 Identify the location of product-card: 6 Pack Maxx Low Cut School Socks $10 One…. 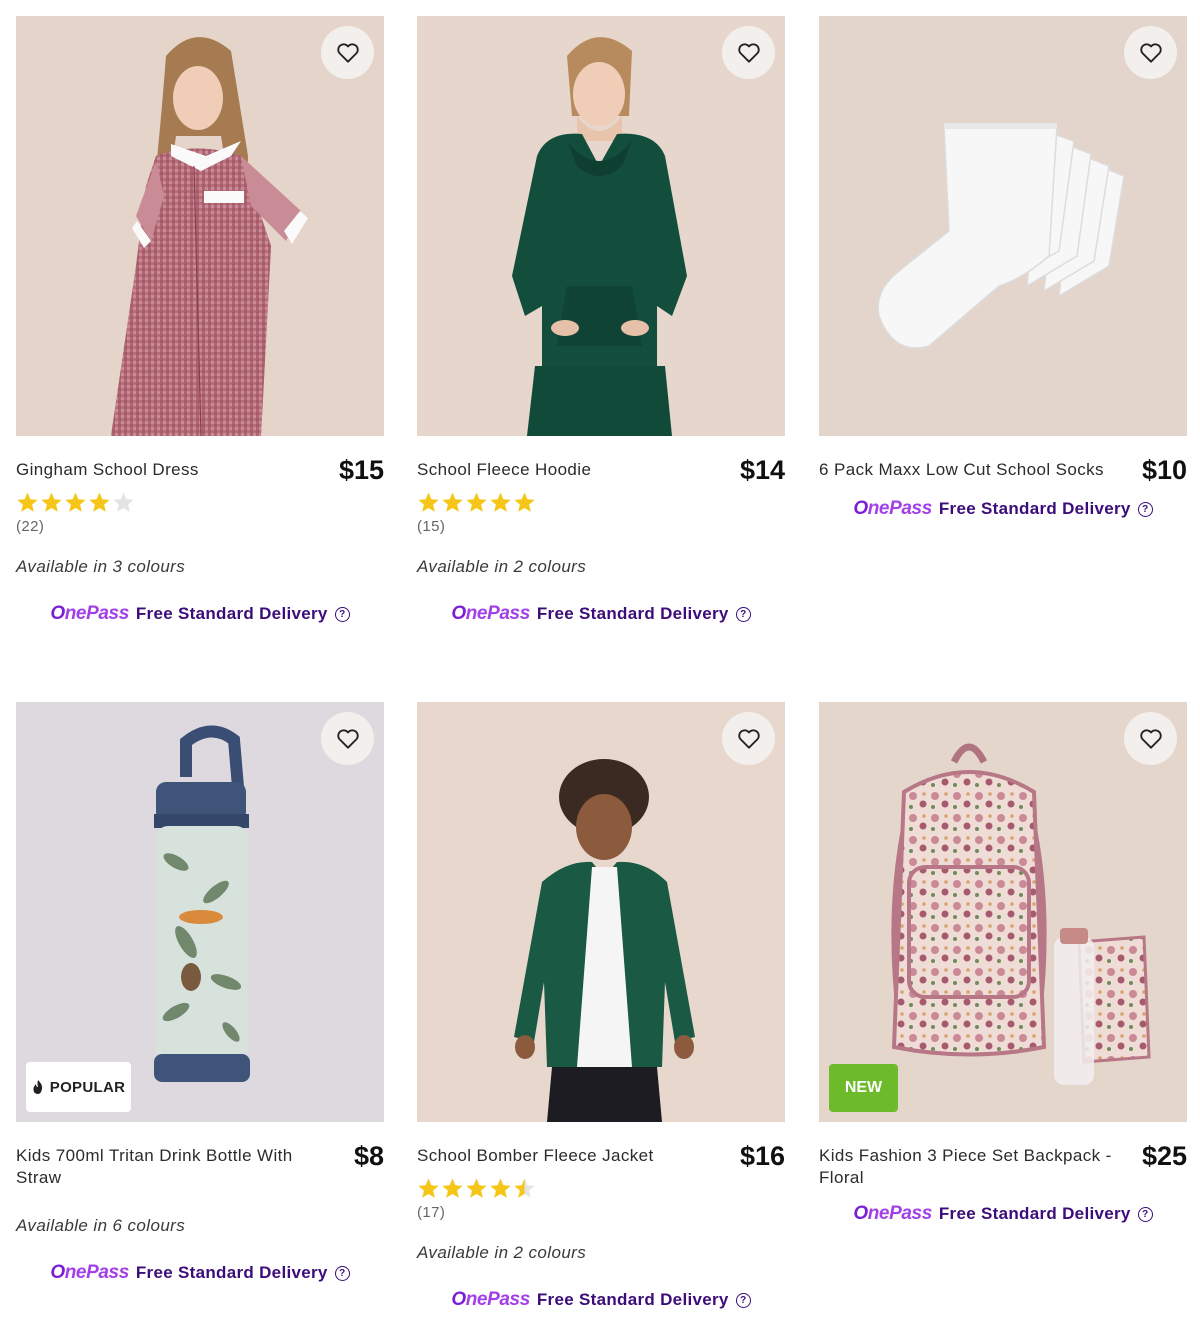
(1003, 268).